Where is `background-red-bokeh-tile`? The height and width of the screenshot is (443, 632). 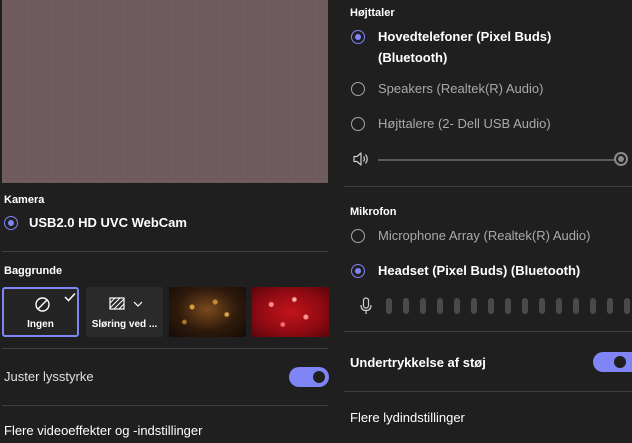 background-red-bokeh-tile is located at coordinates (290, 312).